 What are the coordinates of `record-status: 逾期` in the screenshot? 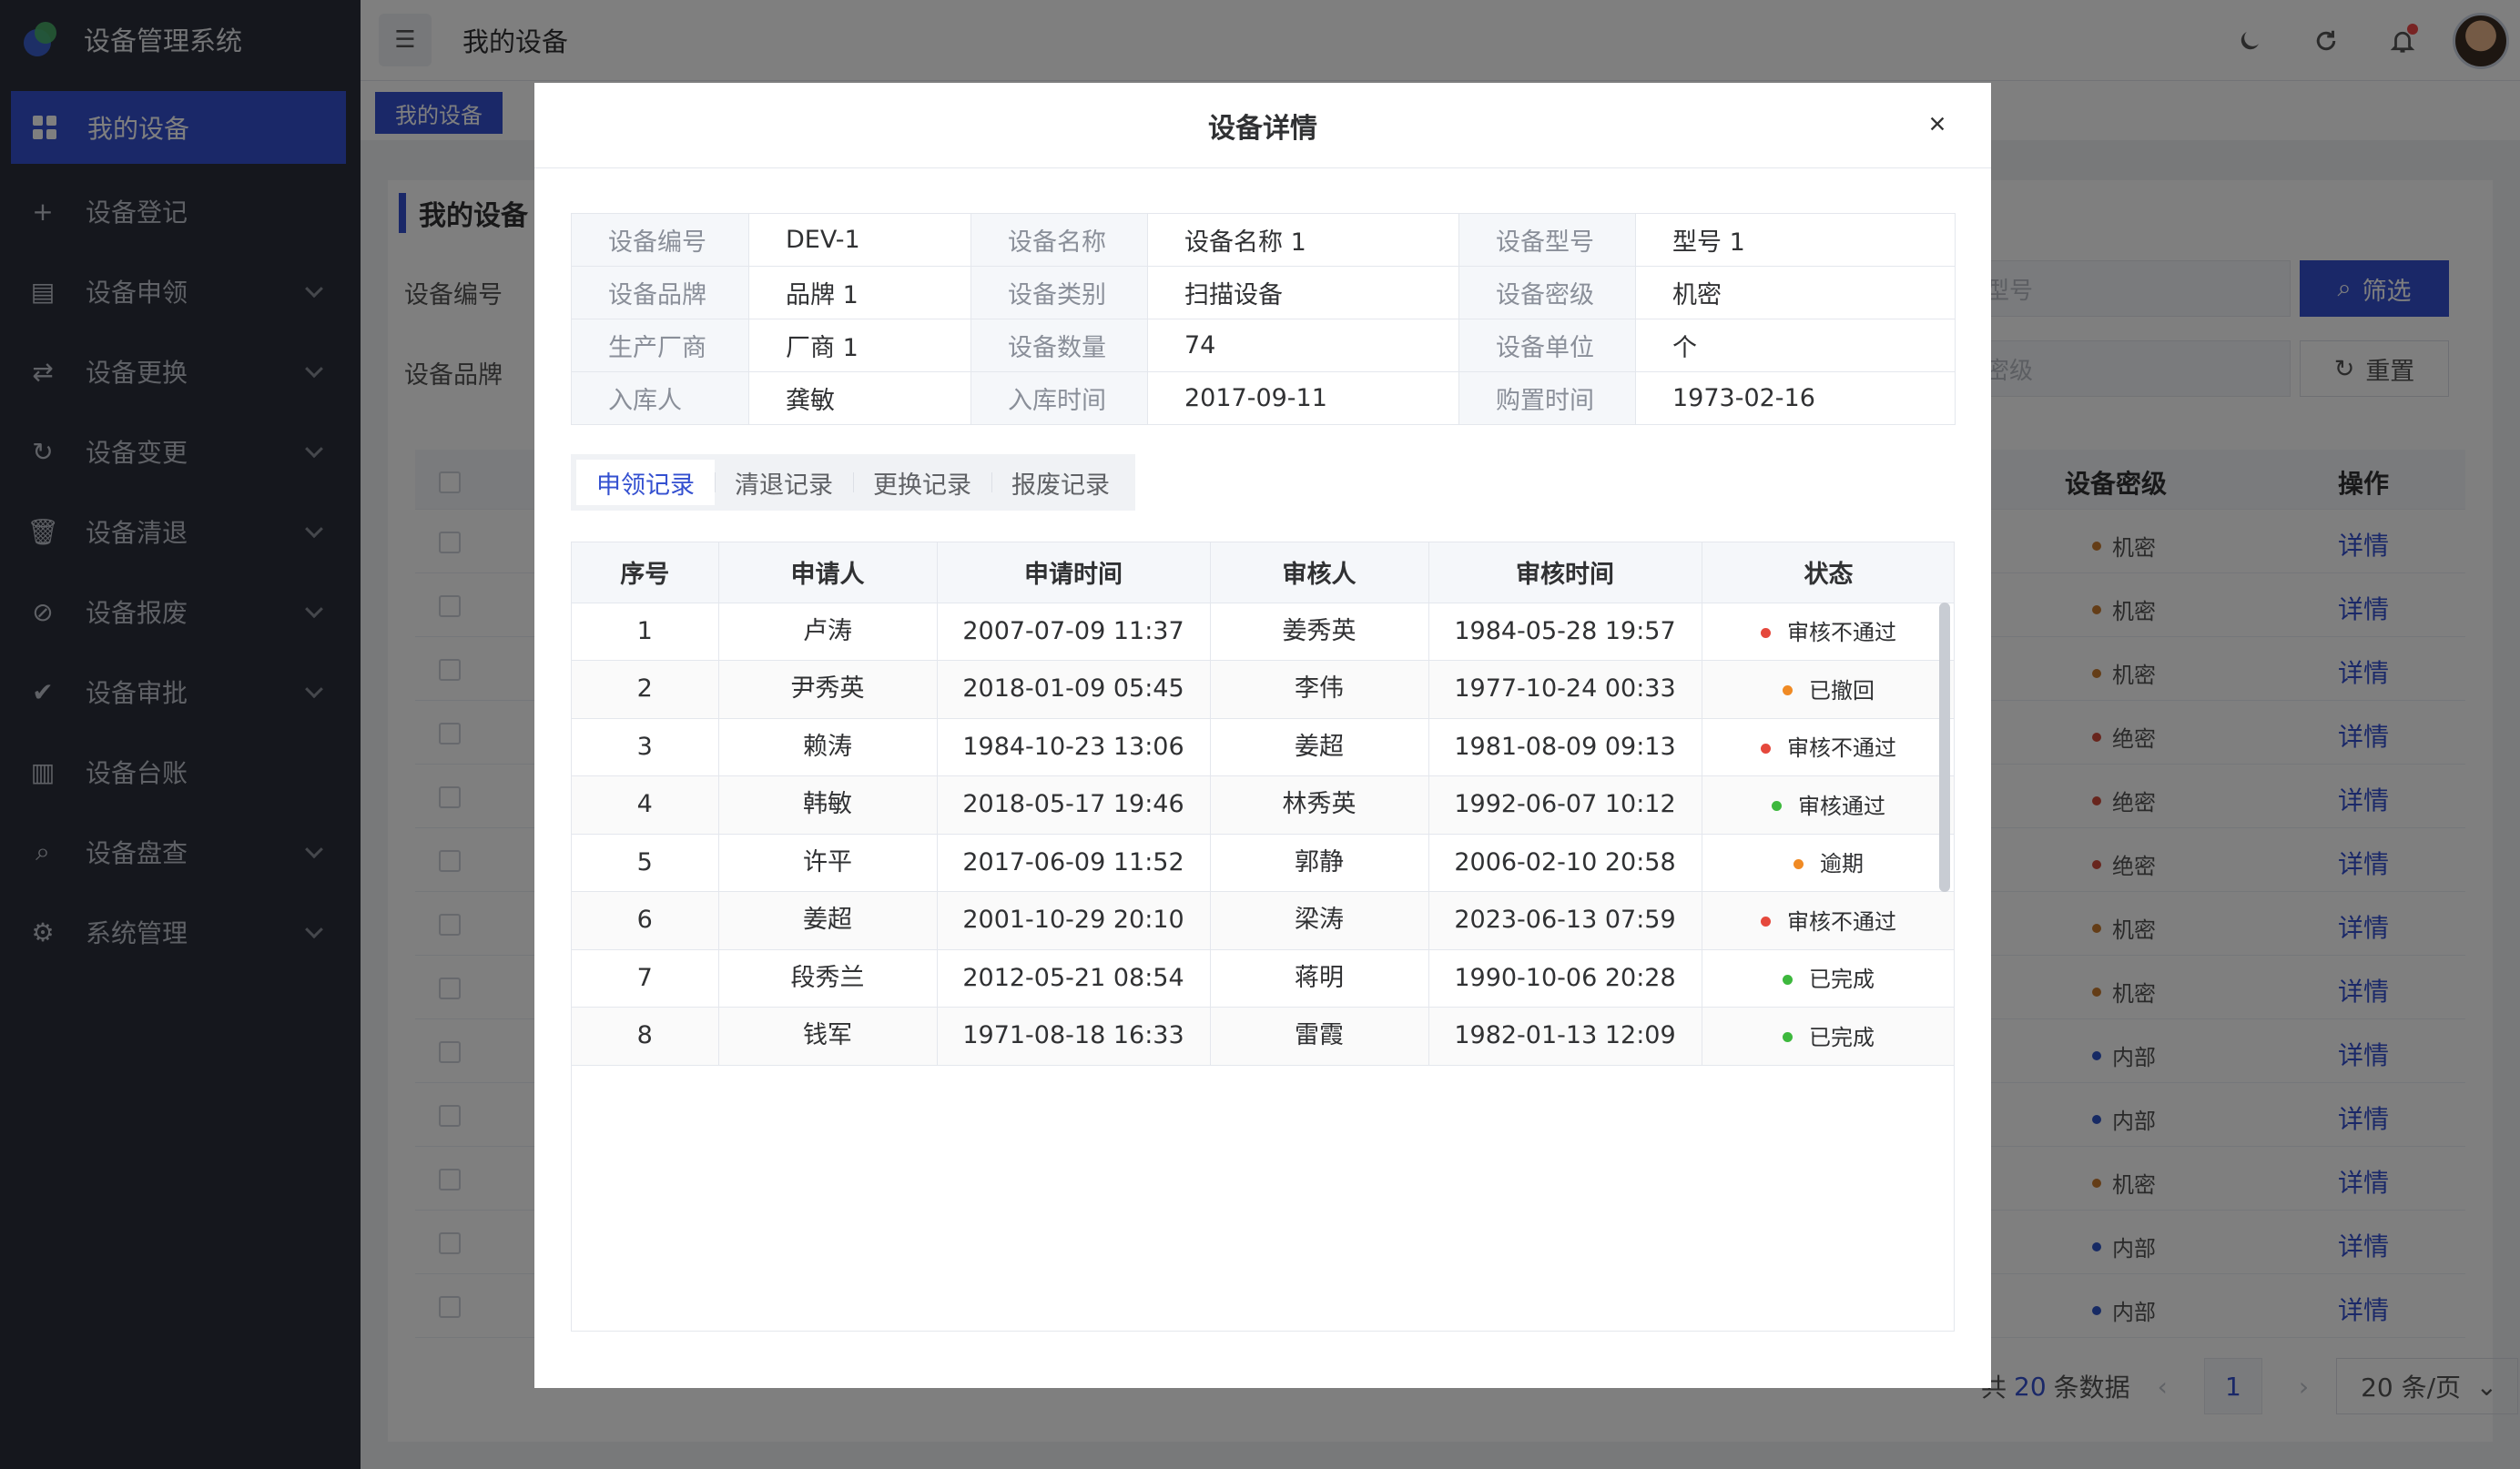 It's located at (1828, 863).